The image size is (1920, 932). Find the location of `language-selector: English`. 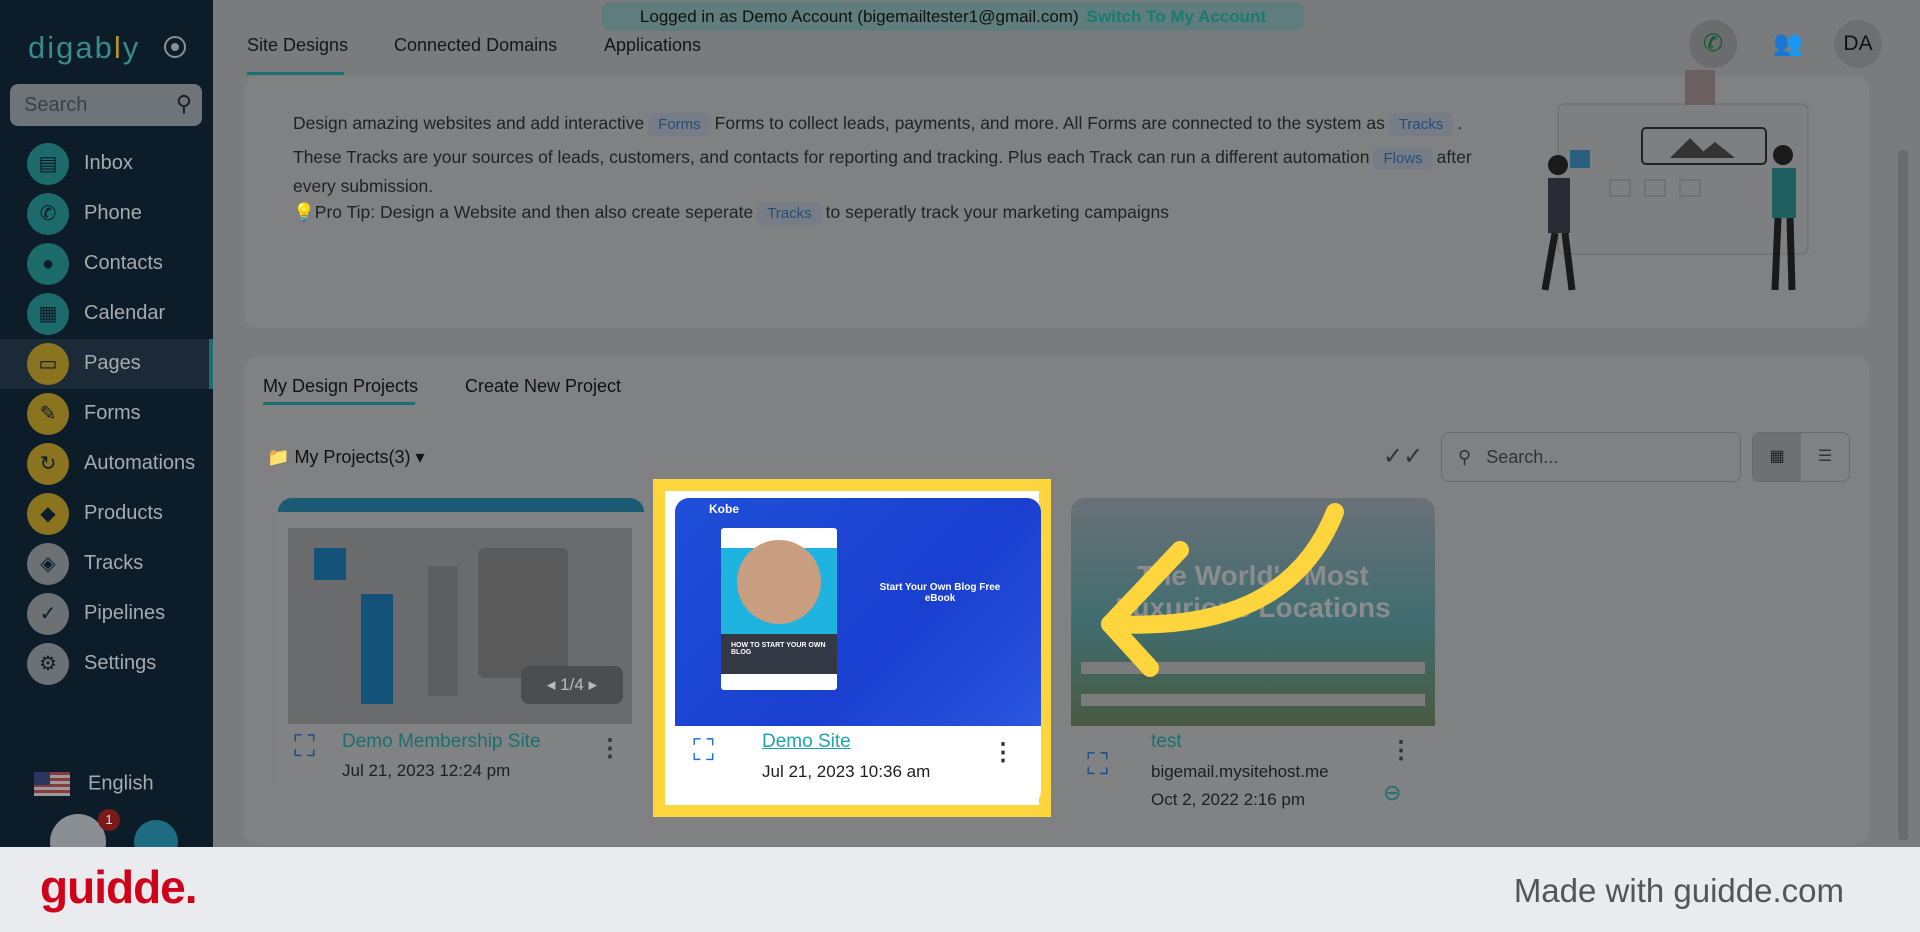

language-selector: English is located at coordinates (94, 784).